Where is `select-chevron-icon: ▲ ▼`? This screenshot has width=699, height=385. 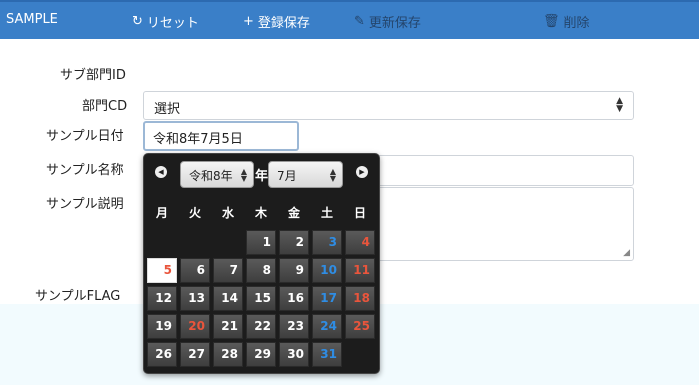
select-chevron-icon: ▲ ▼ is located at coordinates (619, 105).